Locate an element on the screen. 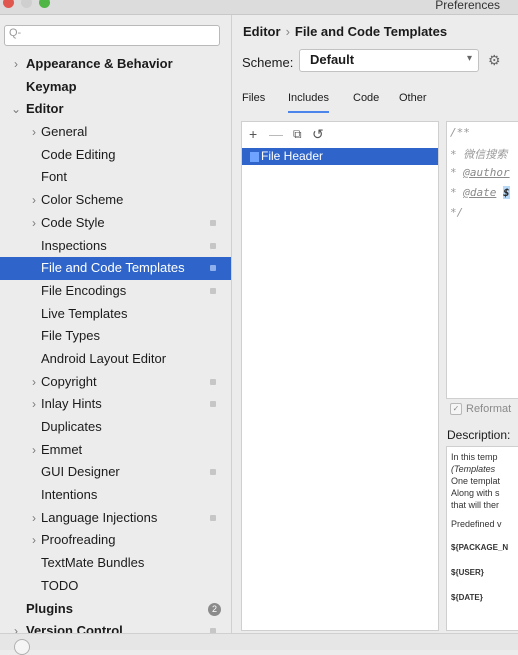 The height and width of the screenshot is (655, 518). sidebar-item-code-editing: Code Editing is located at coordinates (115, 155).